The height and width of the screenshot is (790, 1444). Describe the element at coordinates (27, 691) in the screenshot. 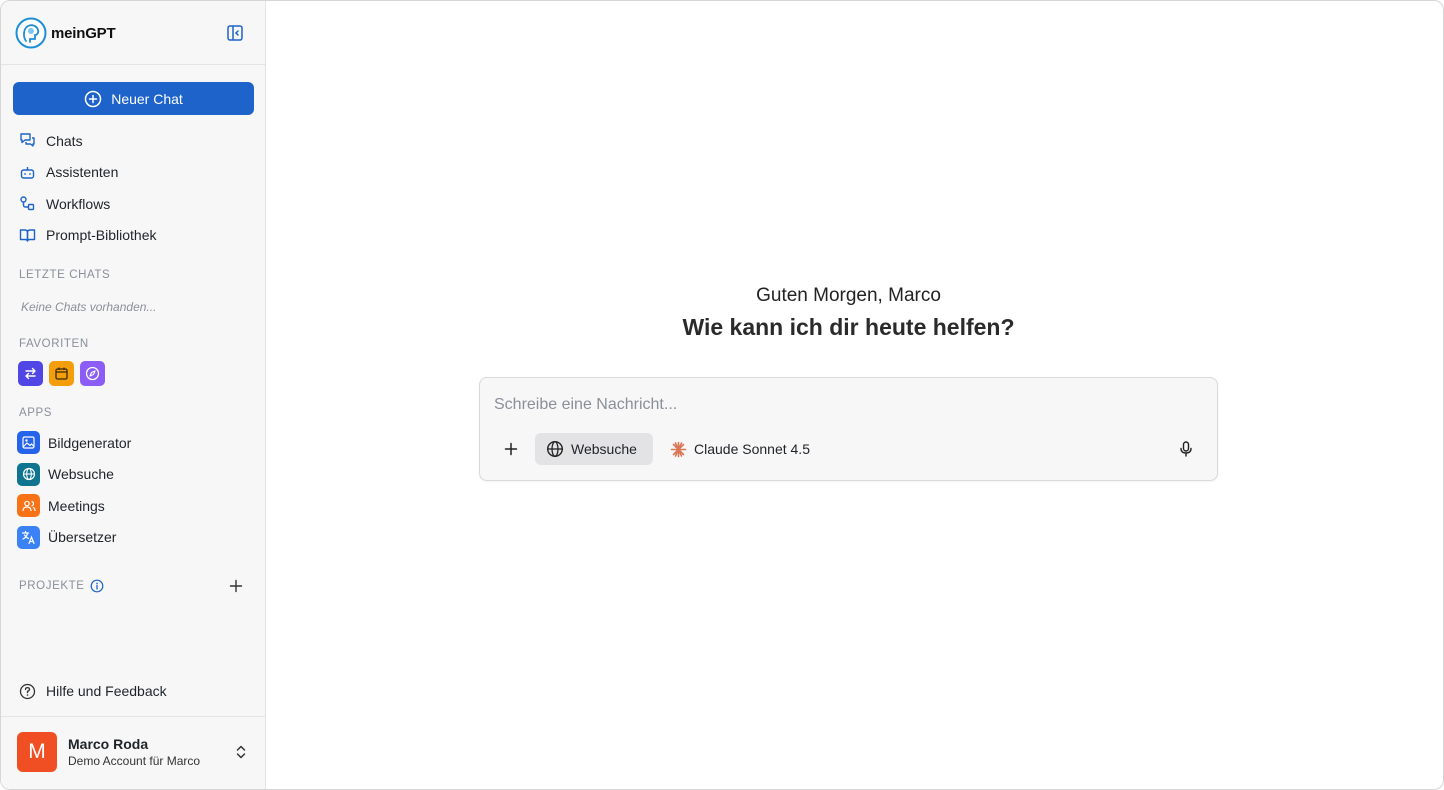

I see `help-circle-icon` at that location.